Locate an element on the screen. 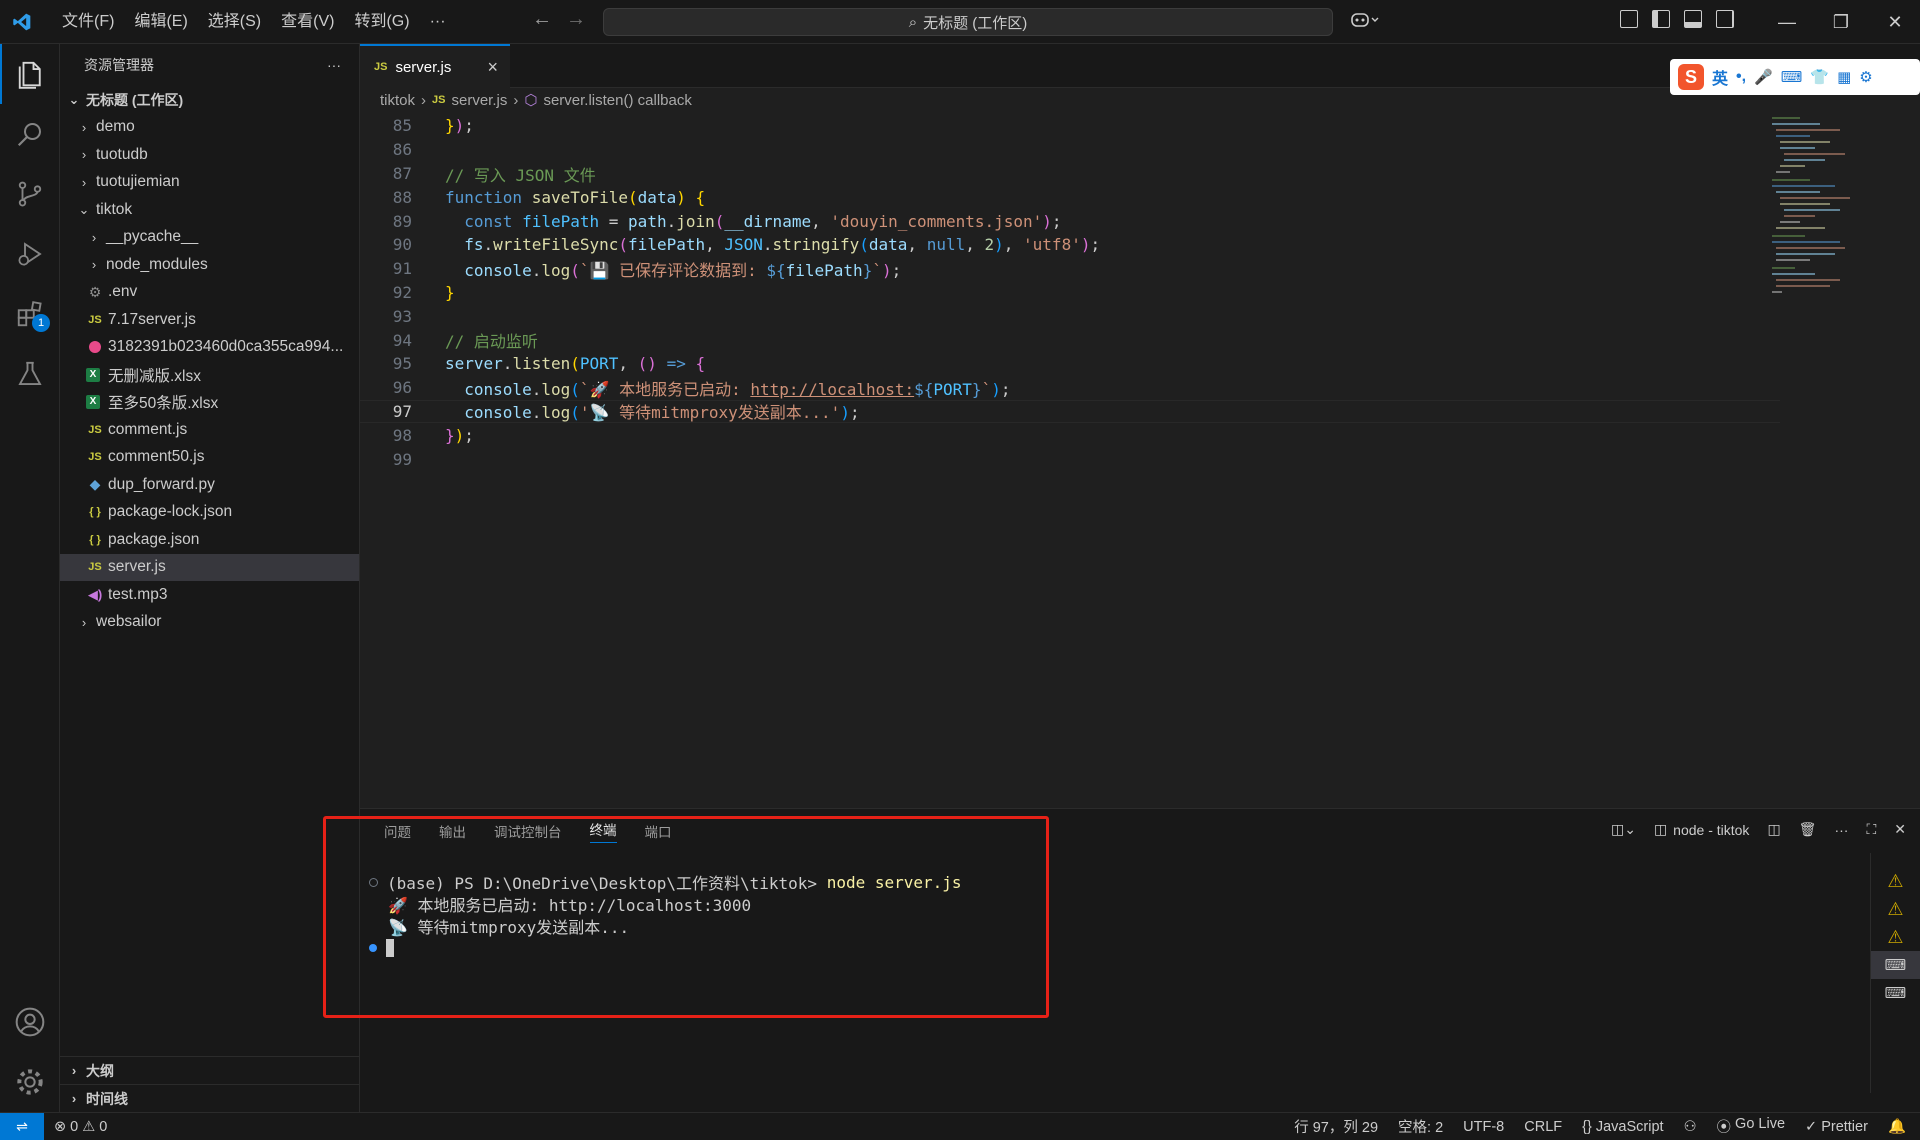 The height and width of the screenshot is (1140, 1920). tree-item-tuotujiemian: › tuotujiemian is located at coordinates (209, 183).